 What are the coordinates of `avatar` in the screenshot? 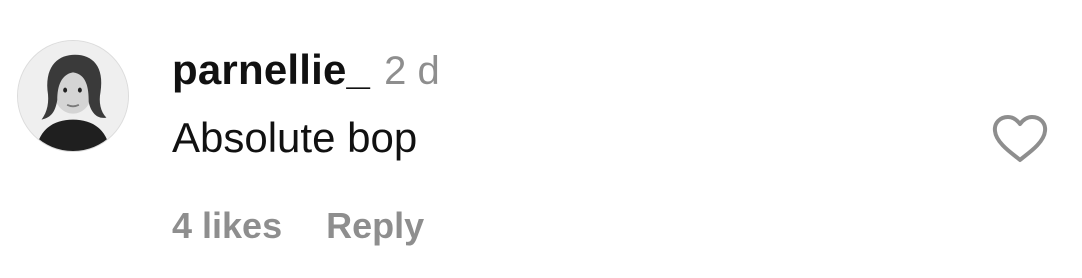 It's located at (73, 96).